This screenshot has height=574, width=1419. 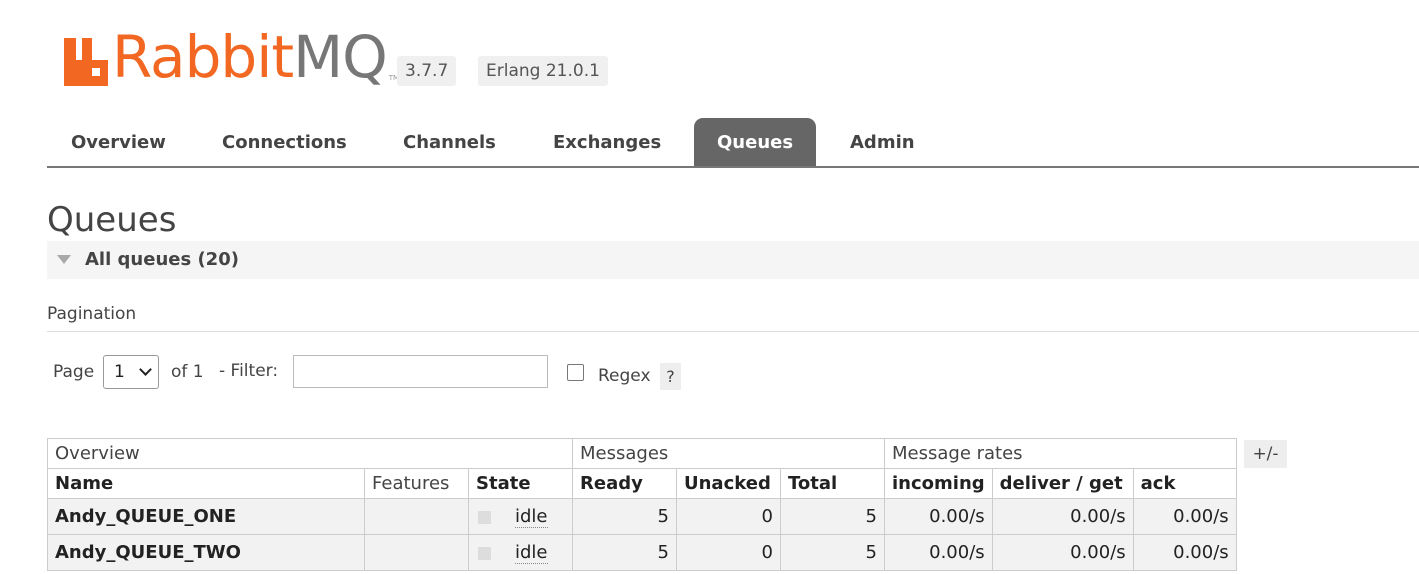 What do you see at coordinates (449, 142) in the screenshot?
I see `tab-channels: Channels` at bounding box center [449, 142].